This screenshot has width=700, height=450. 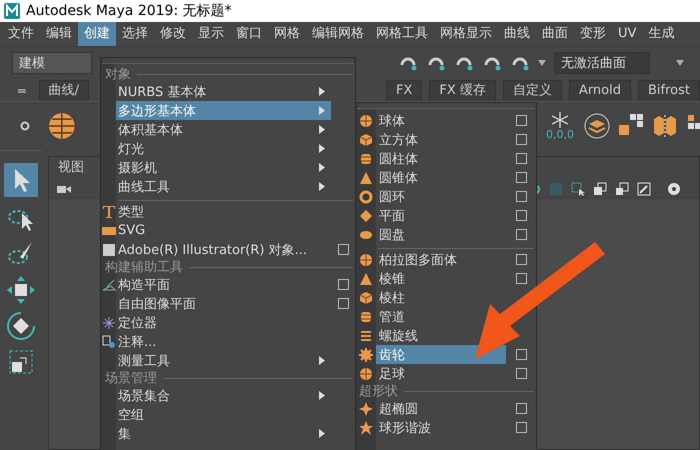 What do you see at coordinates (97, 34) in the screenshot?
I see `menu-bar-item: 创建` at bounding box center [97, 34].